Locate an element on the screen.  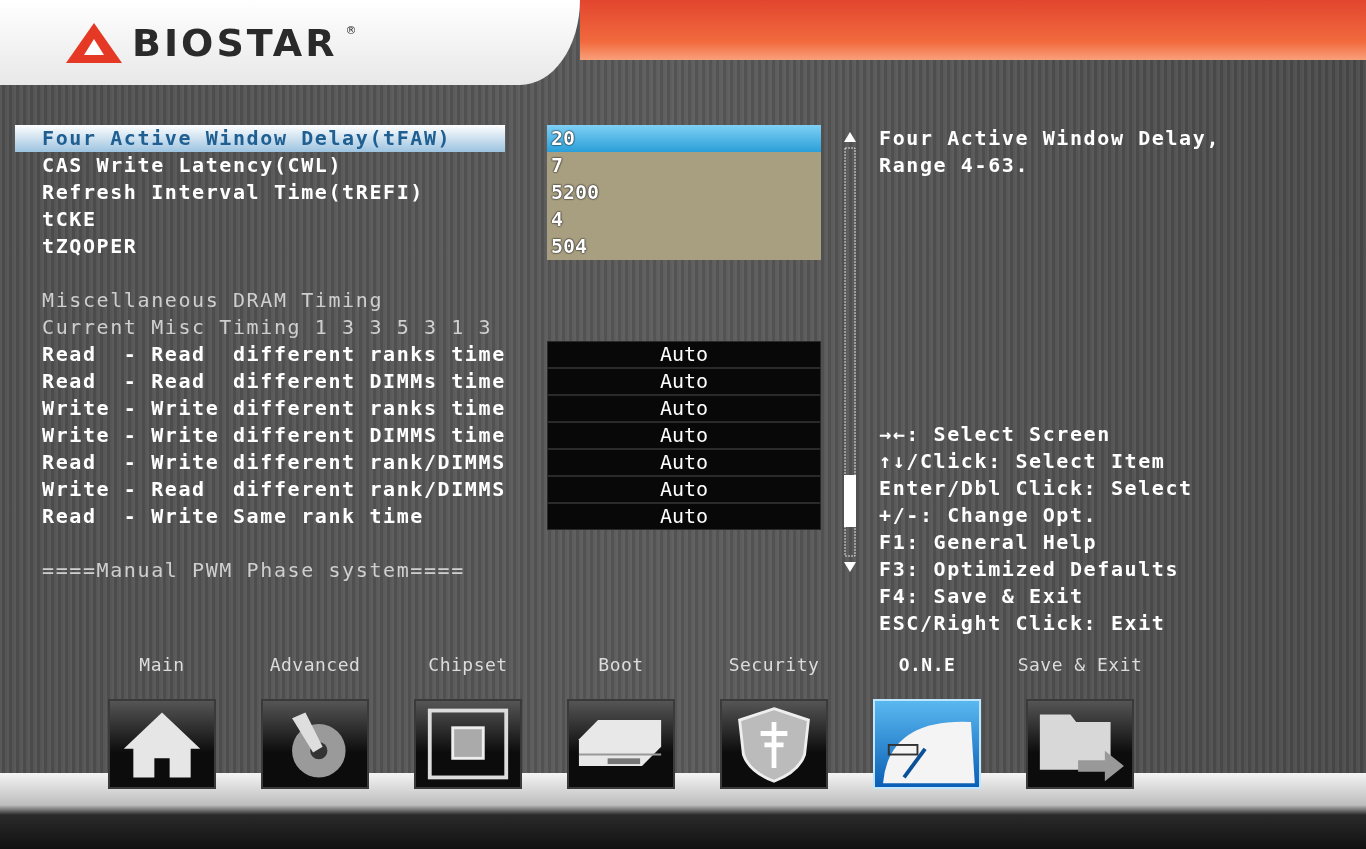
setting-label: Four Active Window Delay(tFAW) is located at coordinates (260, 138).